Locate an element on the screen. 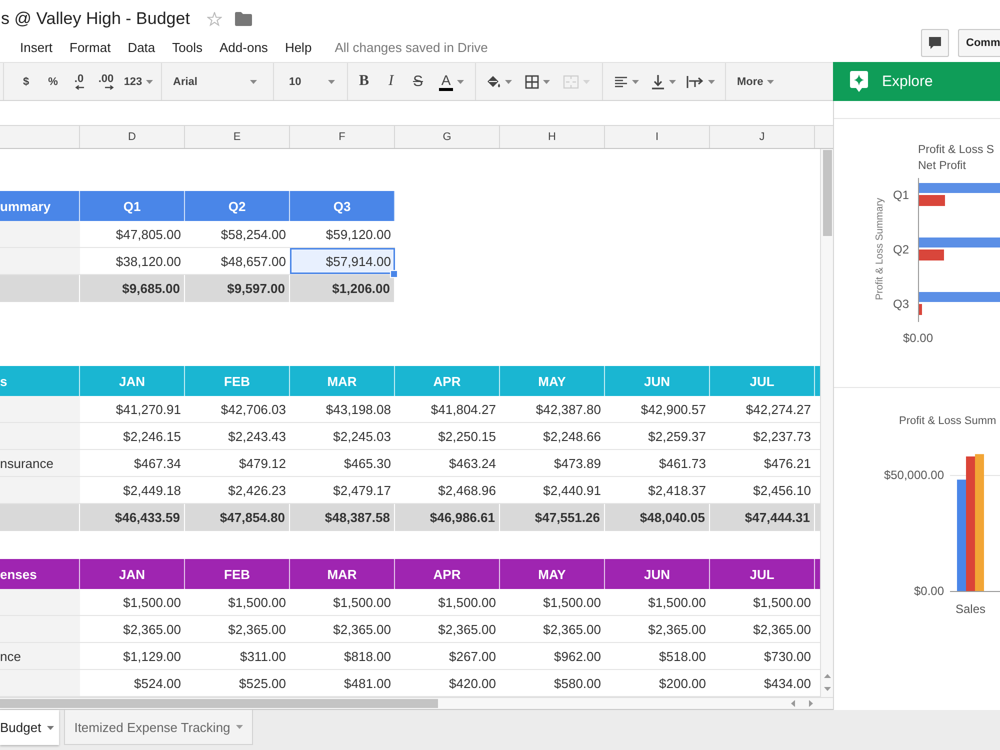  vertical-scrollbar is located at coordinates (826, 423).